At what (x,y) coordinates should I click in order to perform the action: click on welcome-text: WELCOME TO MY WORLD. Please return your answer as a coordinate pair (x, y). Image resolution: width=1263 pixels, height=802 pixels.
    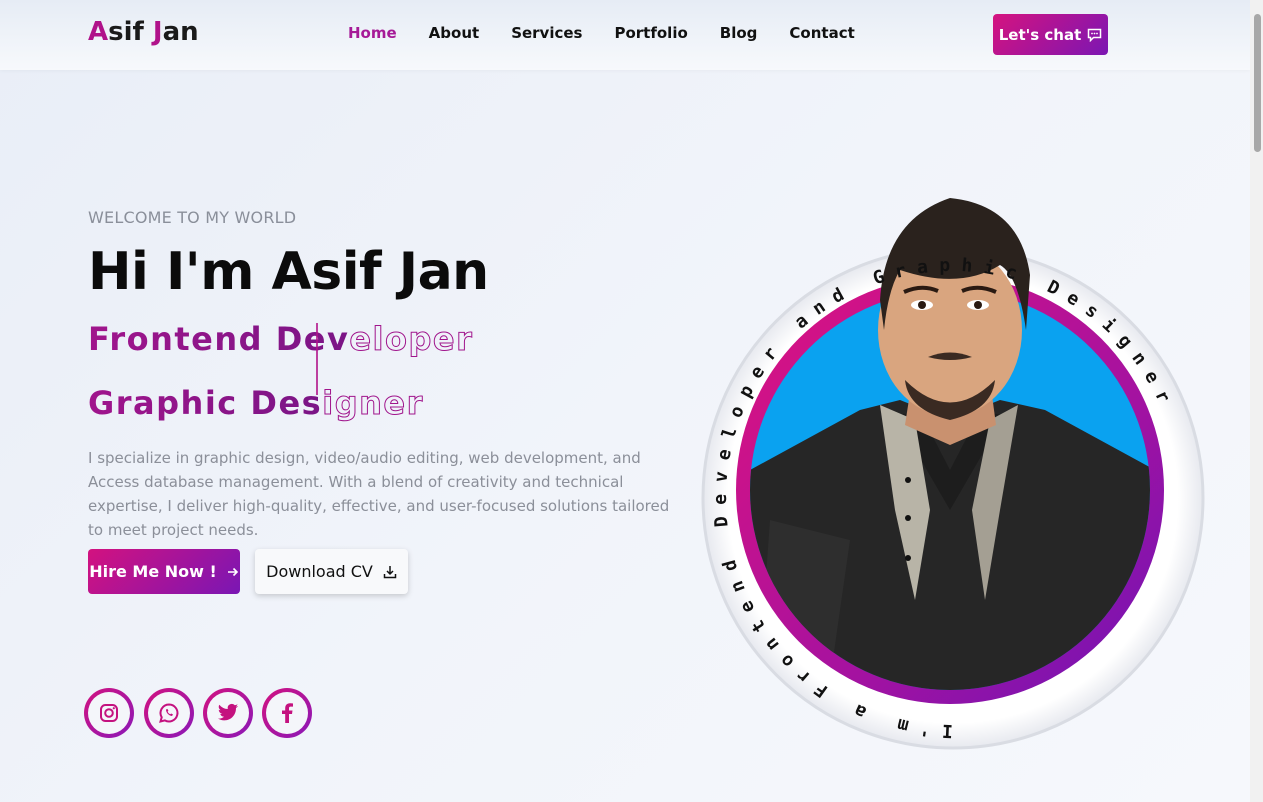
    Looking at the image, I should click on (192, 217).